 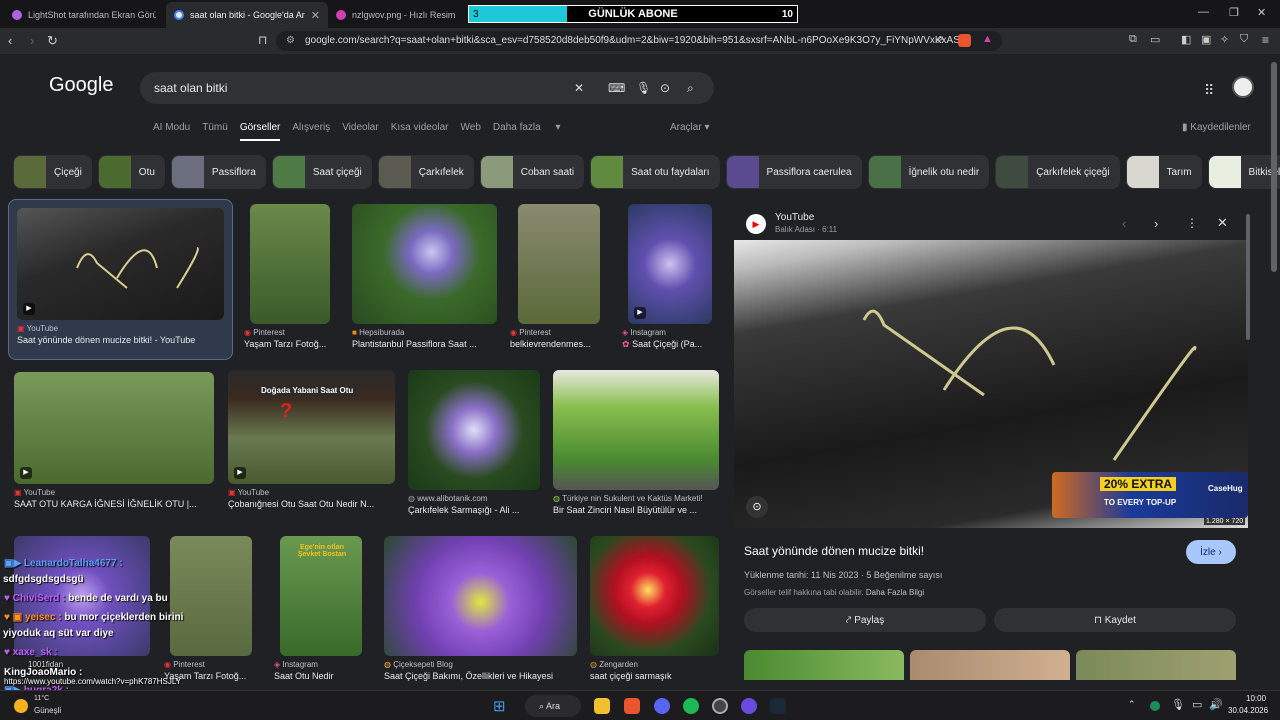 I want to click on clock-date: 30.04.2026, so click(x=1248, y=710).